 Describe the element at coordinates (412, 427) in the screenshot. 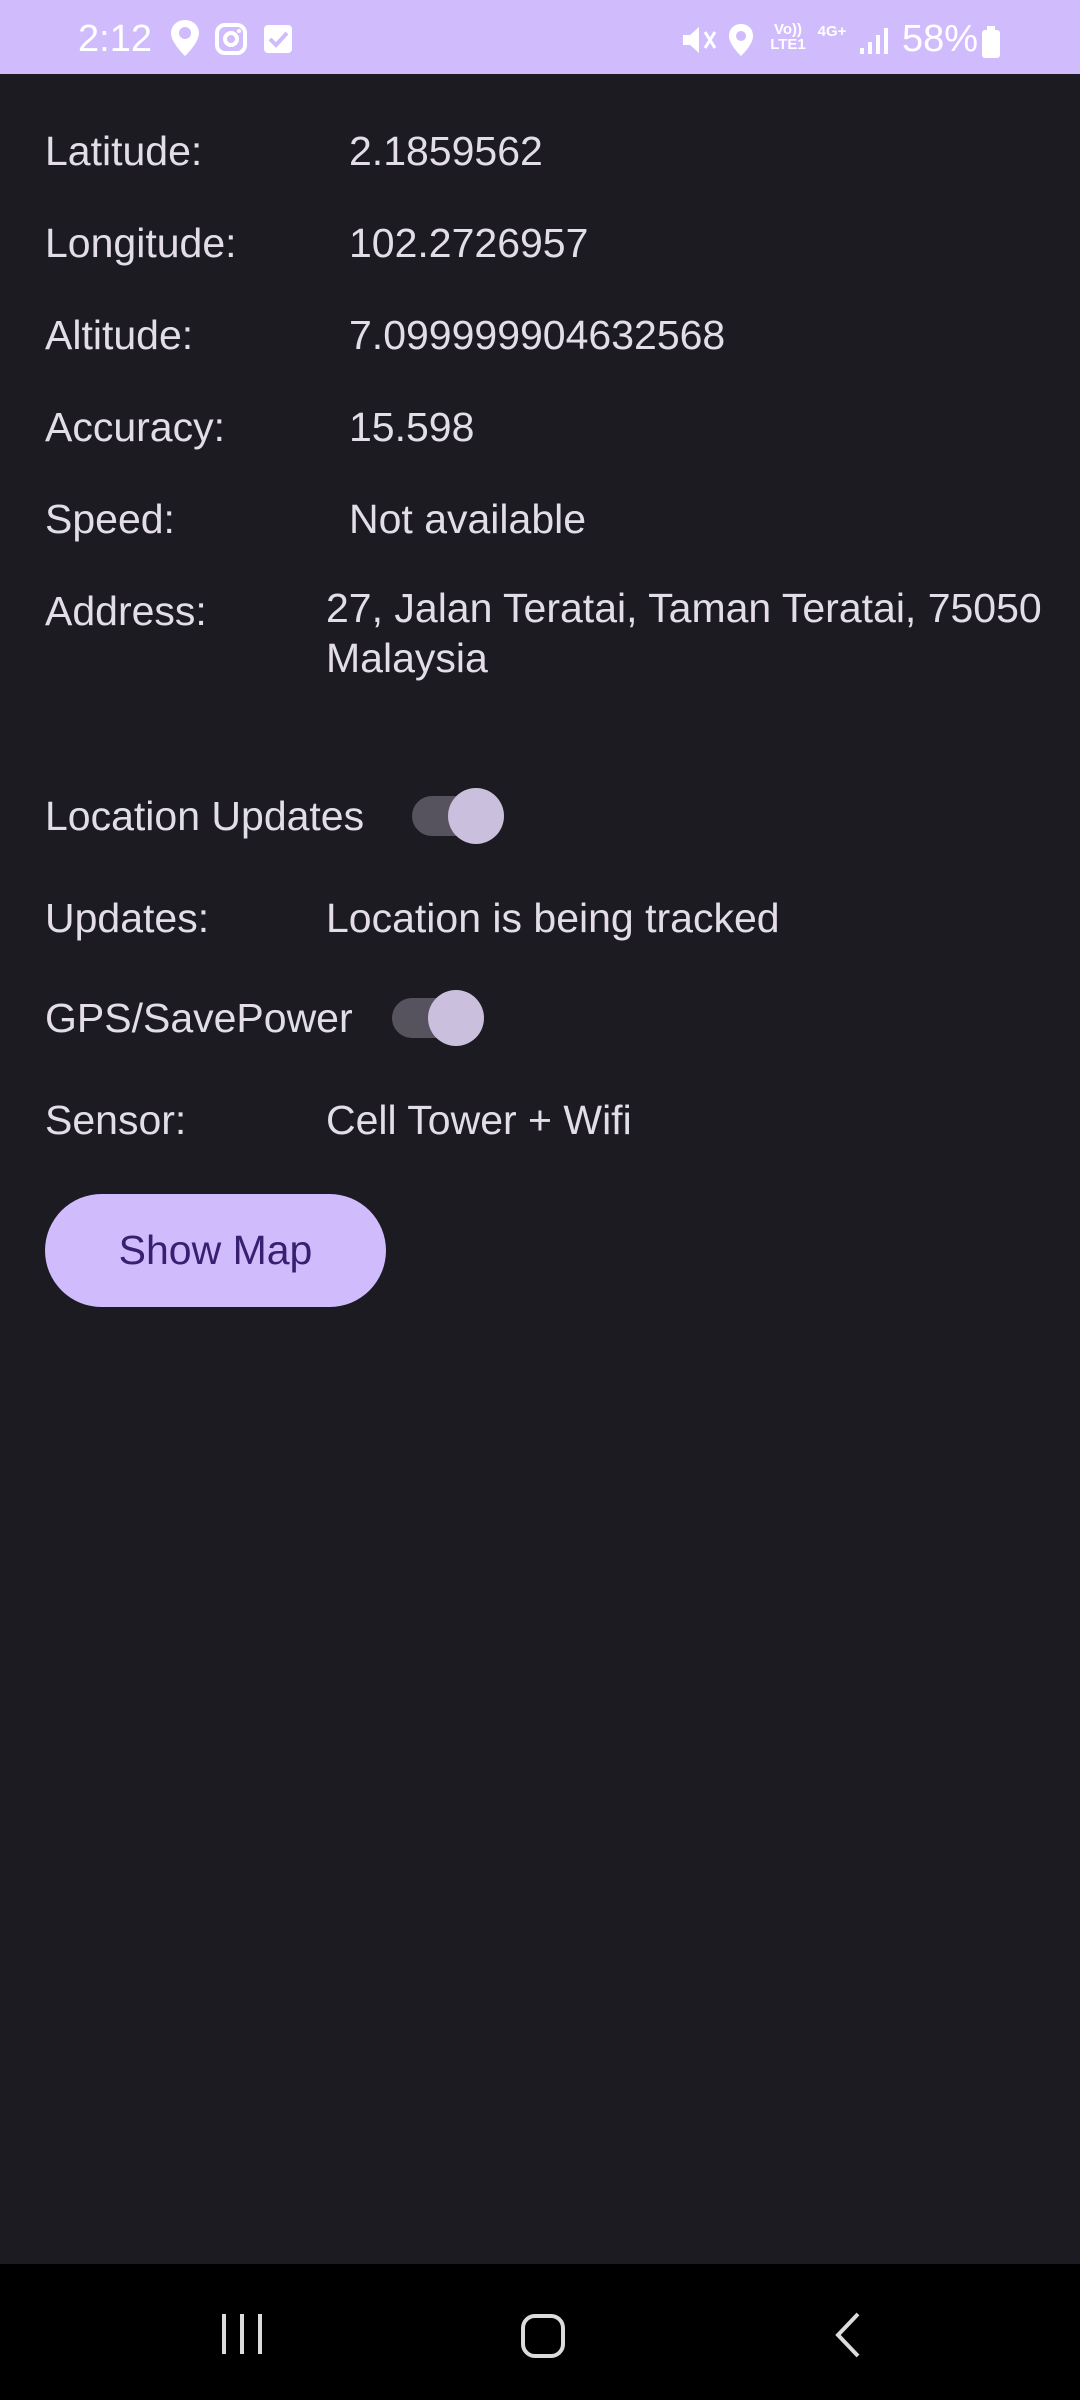

I see `accuracy-value: 15.598` at that location.